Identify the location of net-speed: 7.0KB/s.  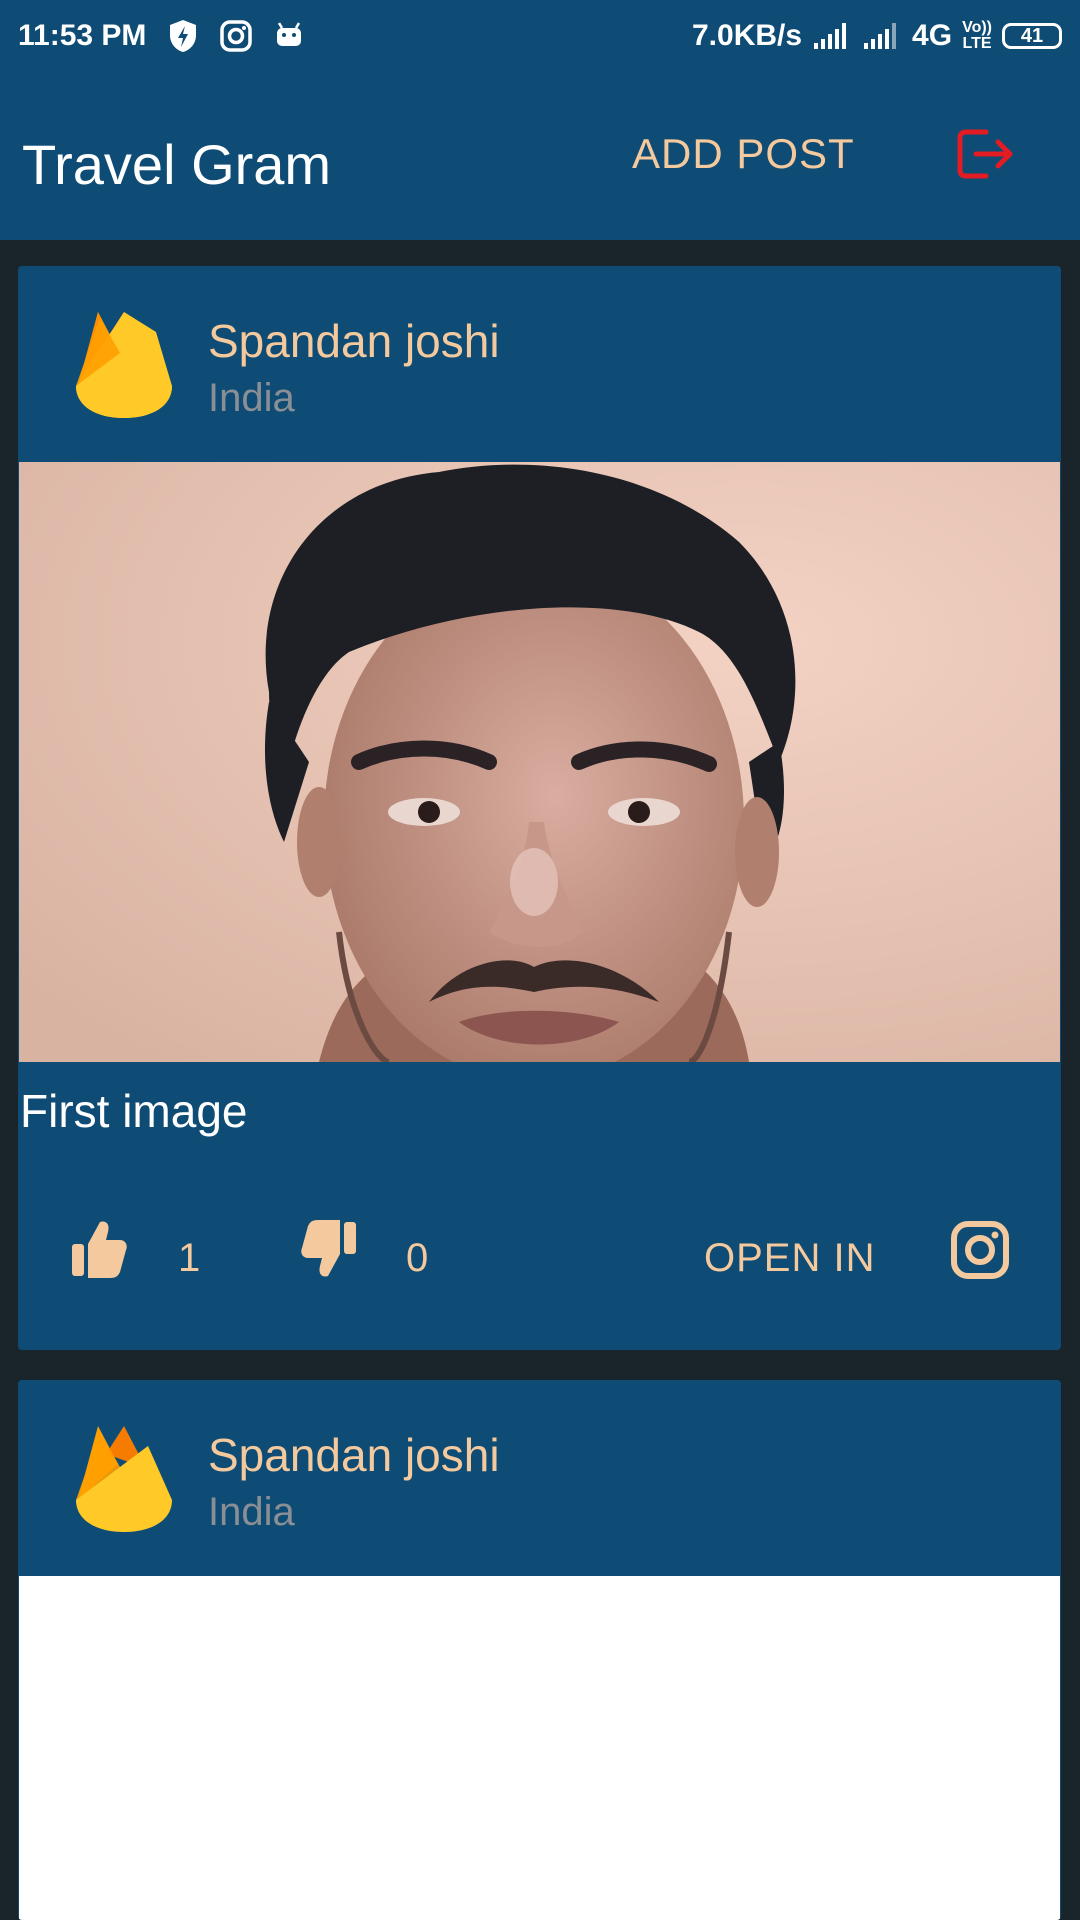
(747, 35).